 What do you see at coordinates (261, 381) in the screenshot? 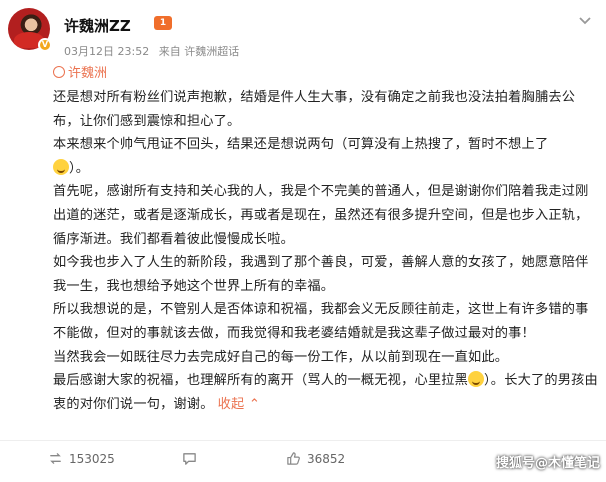
I see `paragraph-text: 最后感谢大家的祝福，也理解所有的离开（骂人的一概无视，心里拉黑` at bounding box center [261, 381].